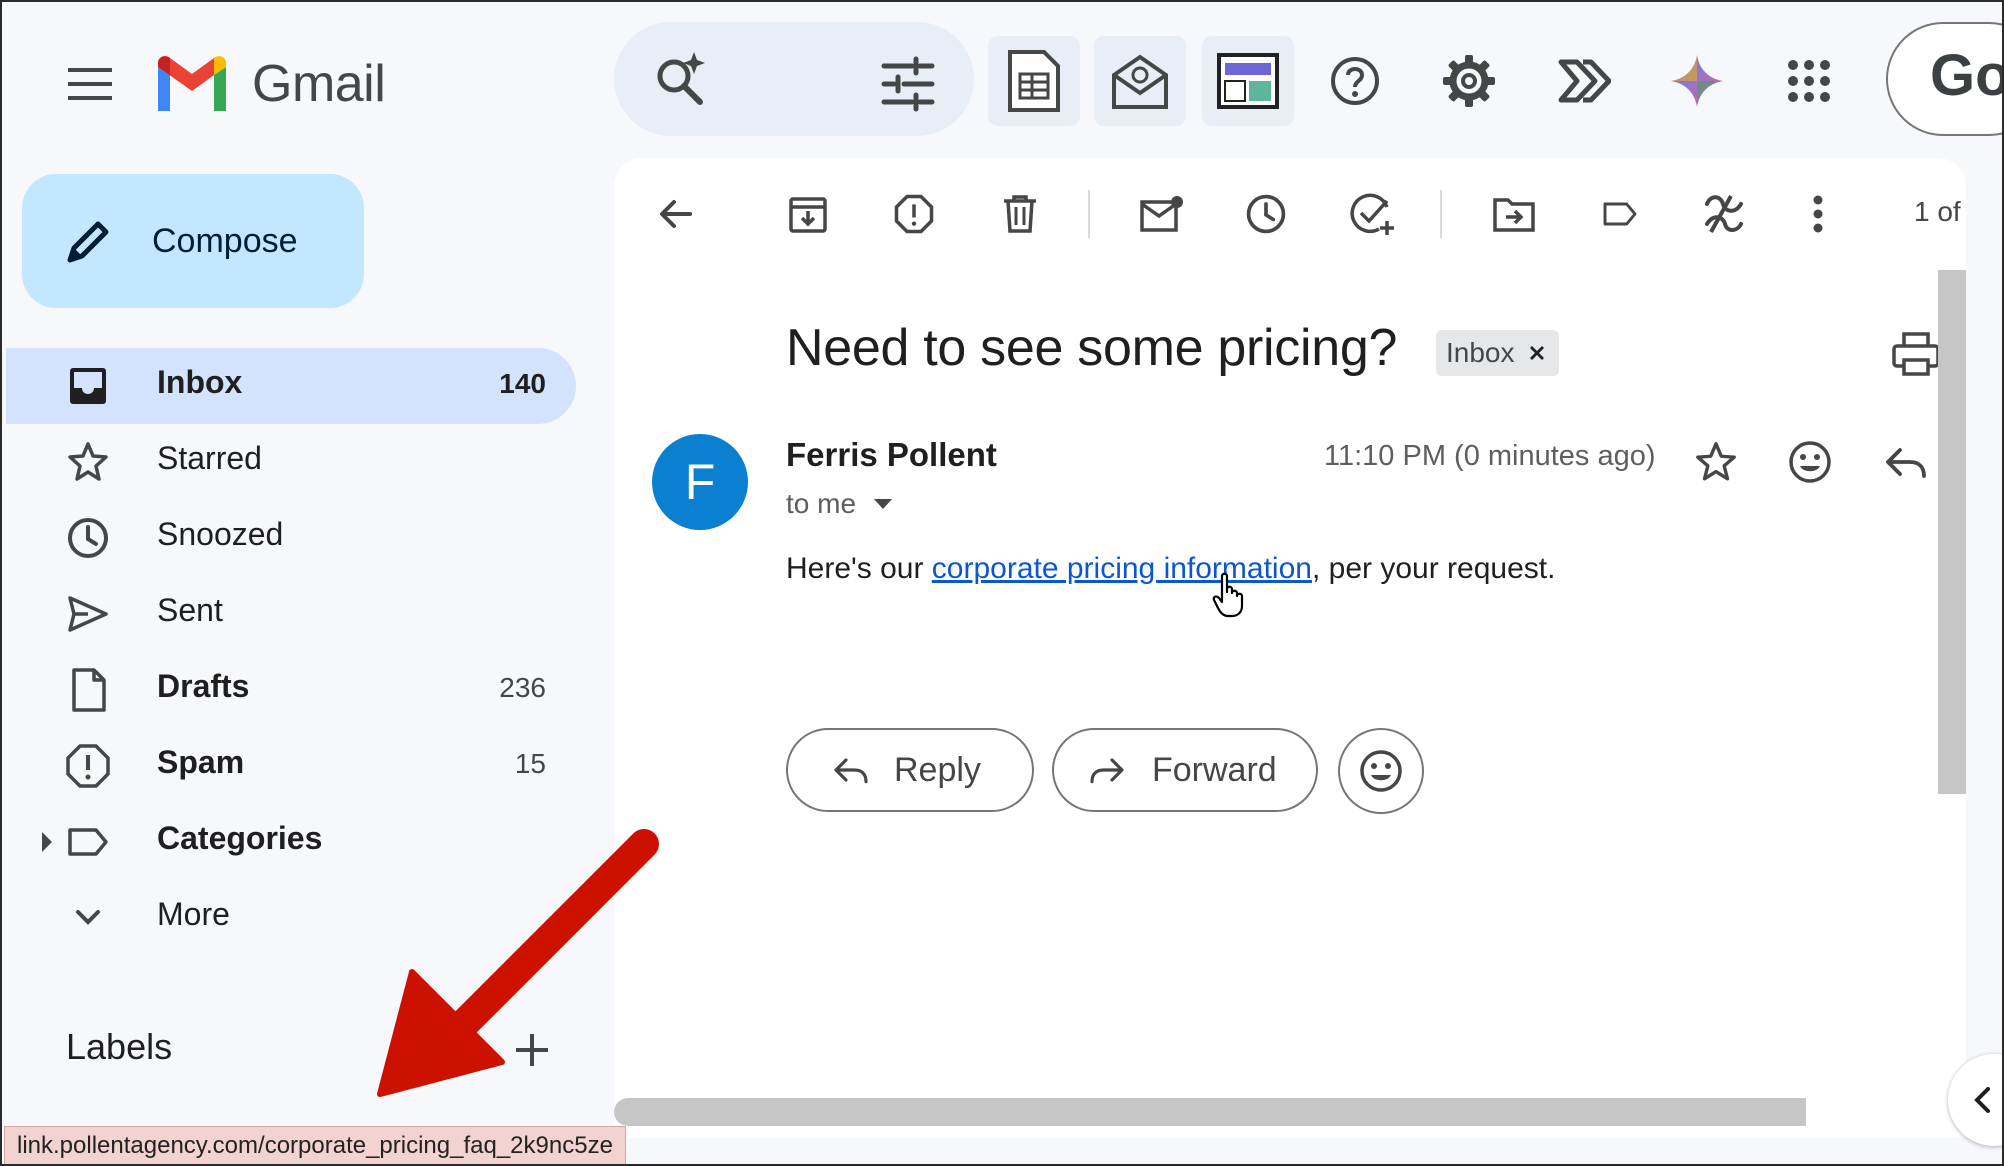 This screenshot has height=1166, width=2004. Describe the element at coordinates (1809, 81) in the screenshot. I see `apps-grid-icon` at that location.